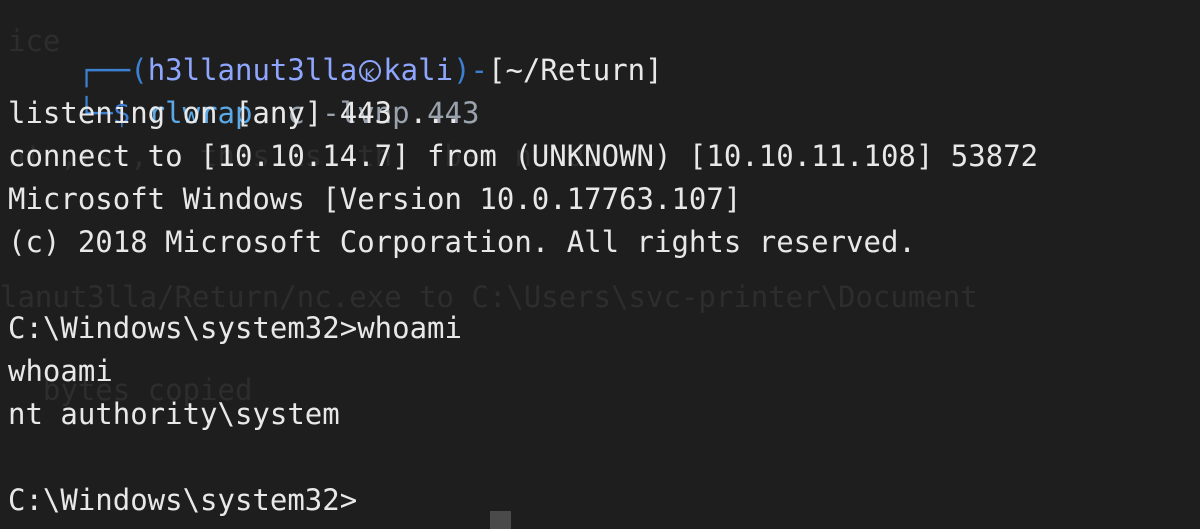 The height and width of the screenshot is (529, 1200). What do you see at coordinates (244, 89) in the screenshot?
I see `command-line: └─$ rlwrap nc -lvnp 443` at bounding box center [244, 89].